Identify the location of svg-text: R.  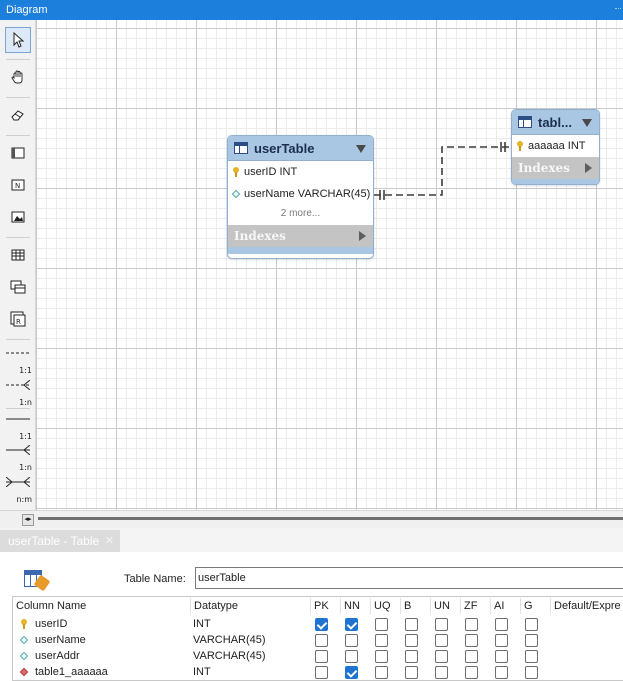
(18, 322).